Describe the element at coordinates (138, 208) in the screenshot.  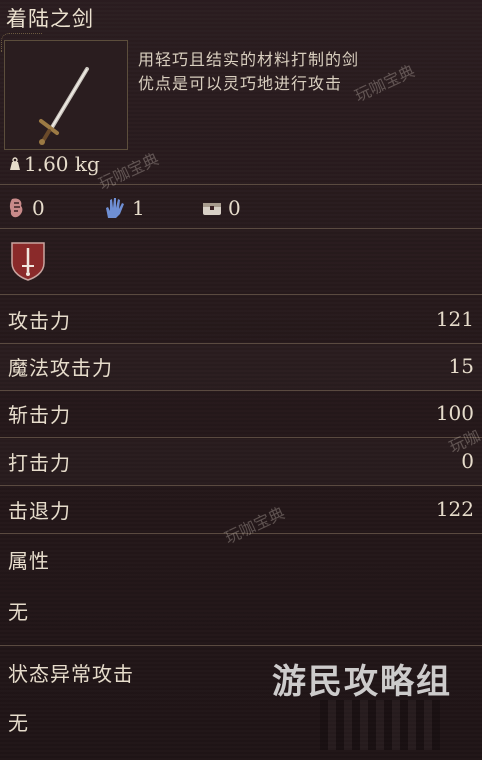
I see `requirement-value: 1` at that location.